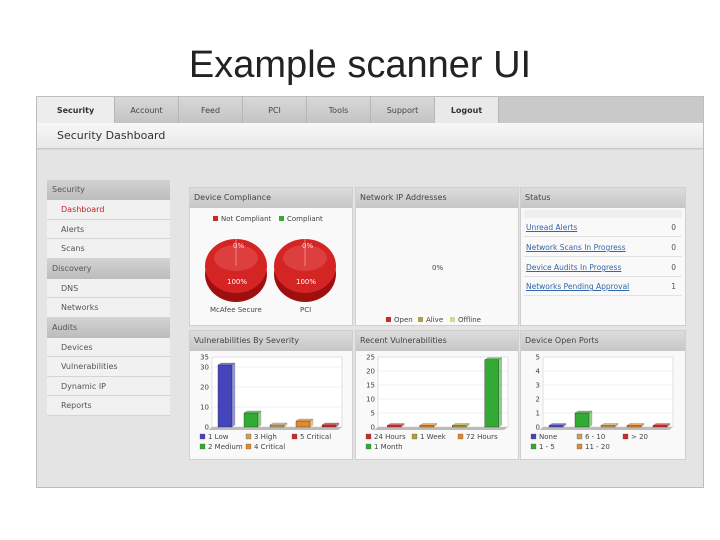  I want to click on bar-2-medium, so click(252, 419).